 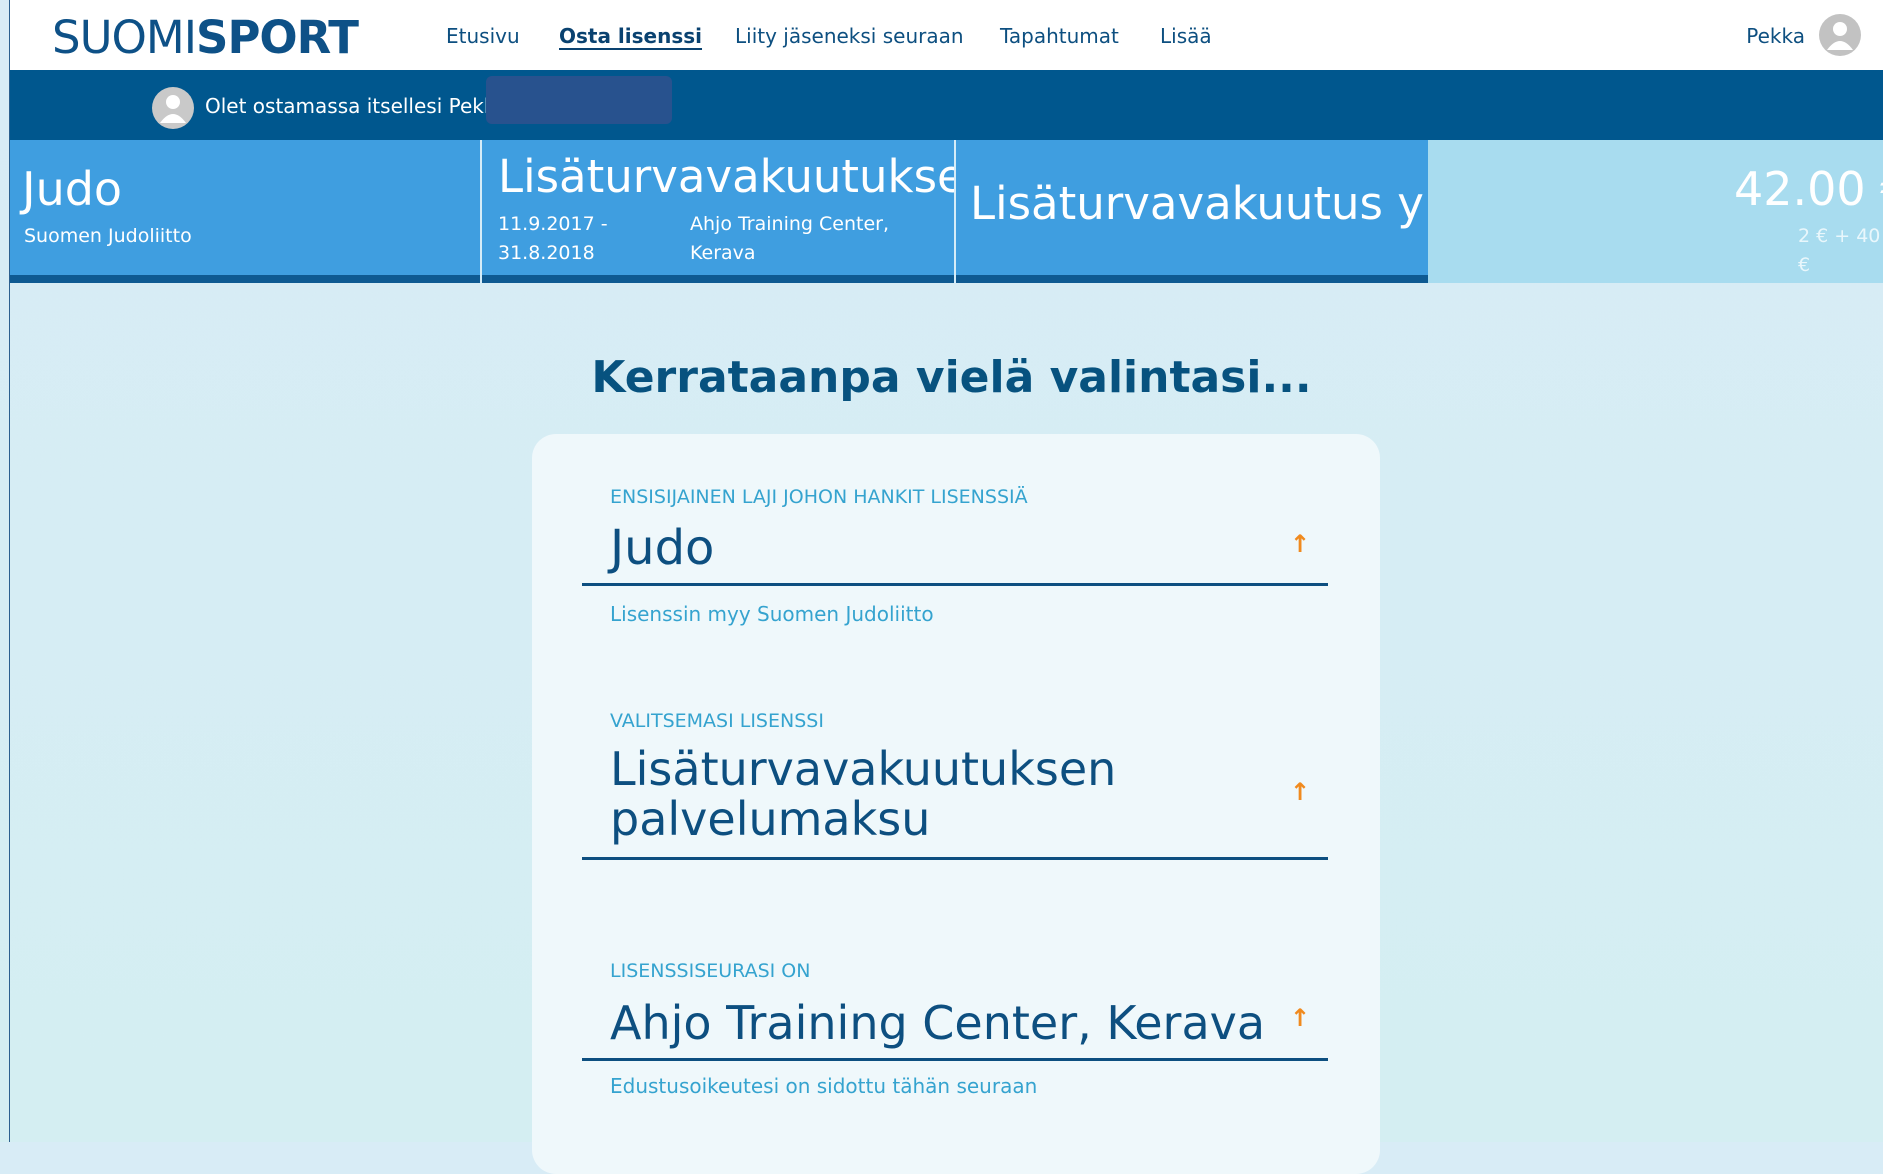 What do you see at coordinates (173, 108) in the screenshot?
I see `person-avatar-icon` at bounding box center [173, 108].